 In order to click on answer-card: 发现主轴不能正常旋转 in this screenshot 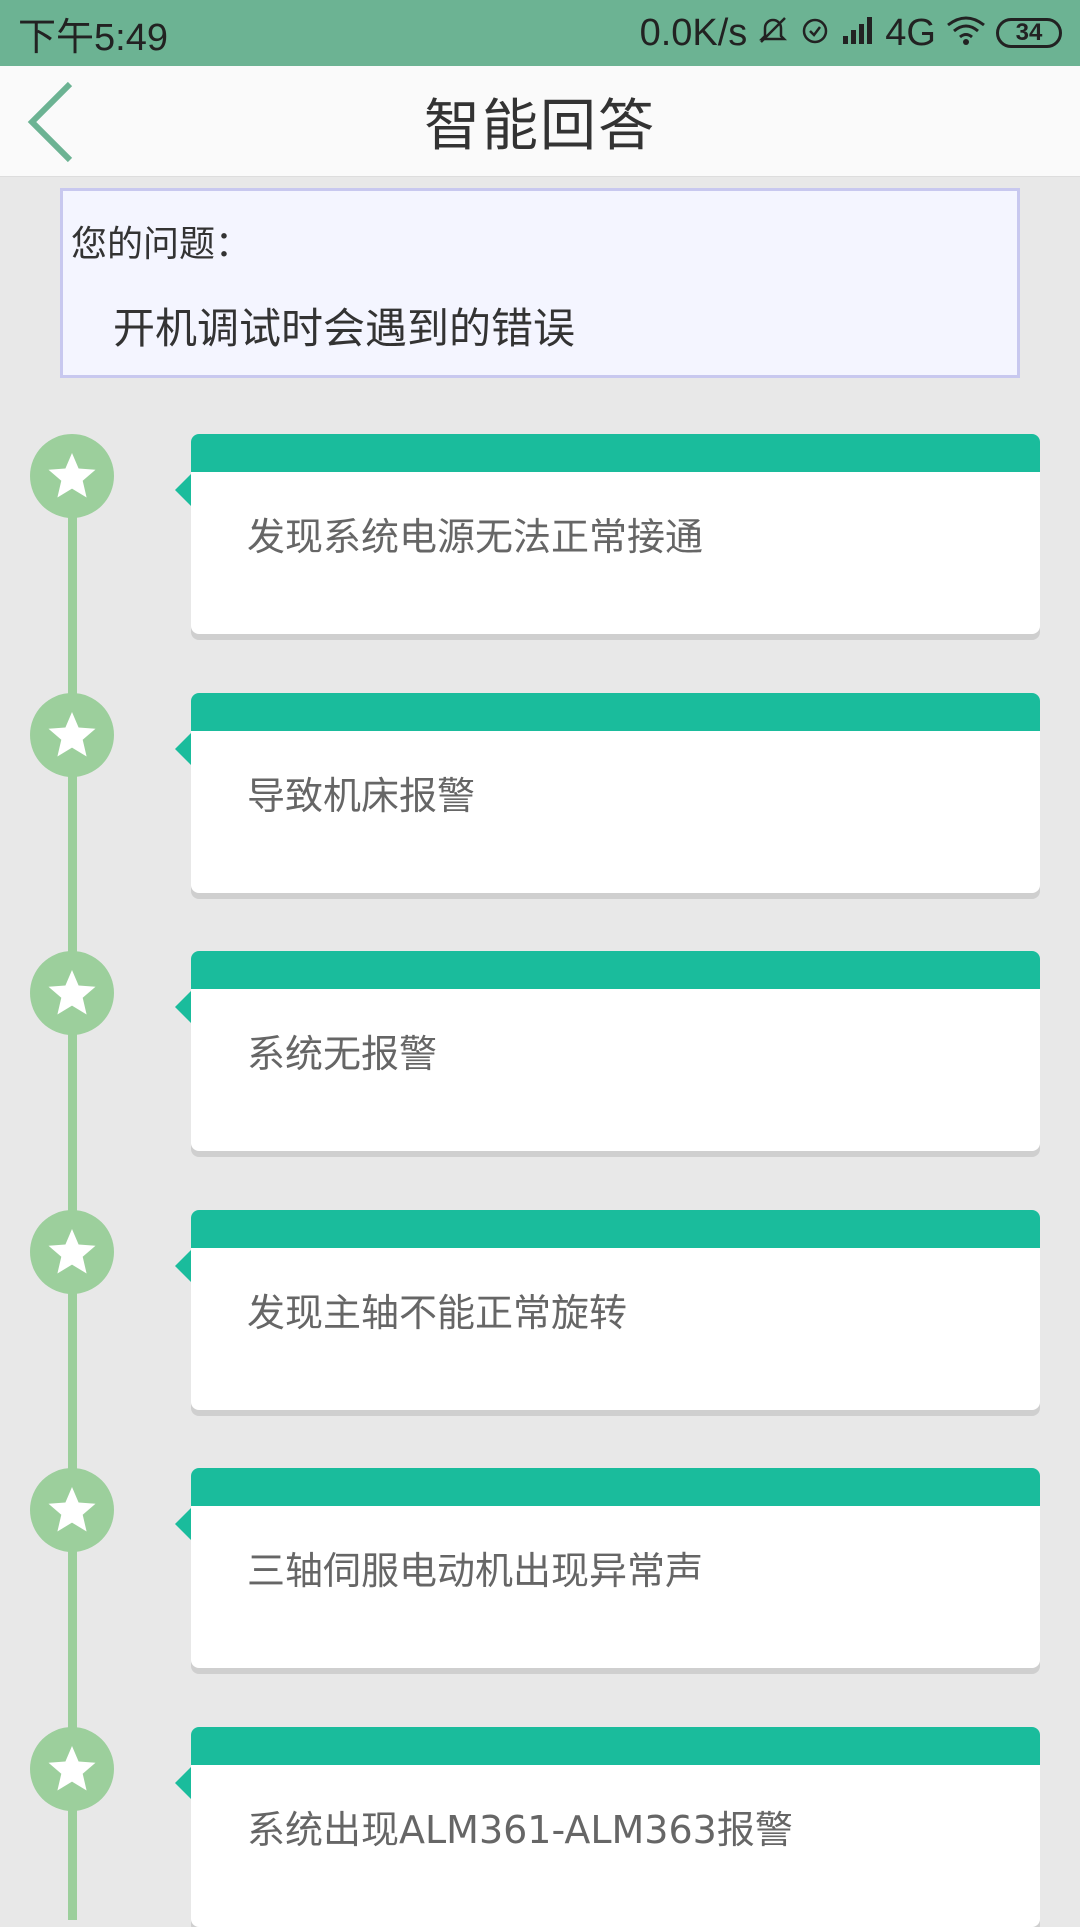, I will do `click(607, 1310)`.